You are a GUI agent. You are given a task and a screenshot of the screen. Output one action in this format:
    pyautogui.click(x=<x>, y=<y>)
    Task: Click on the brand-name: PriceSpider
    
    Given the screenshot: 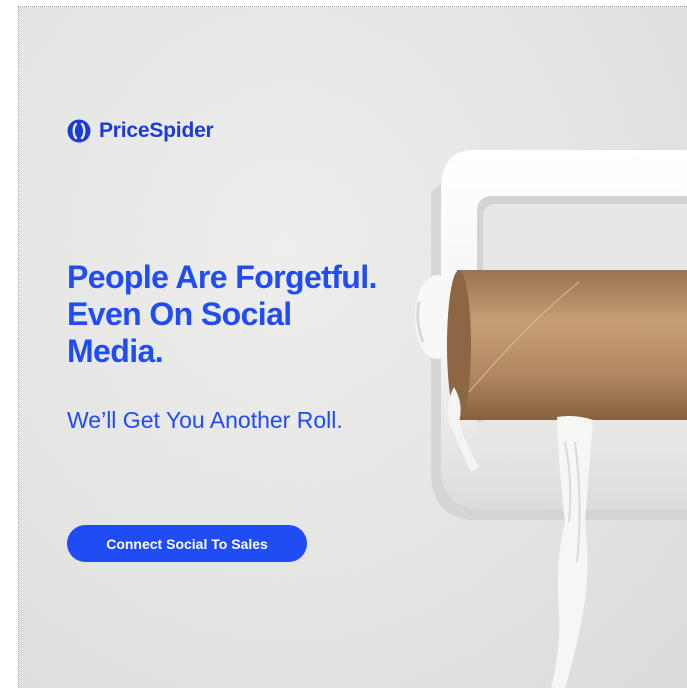 What is the action you would take?
    pyautogui.click(x=156, y=130)
    